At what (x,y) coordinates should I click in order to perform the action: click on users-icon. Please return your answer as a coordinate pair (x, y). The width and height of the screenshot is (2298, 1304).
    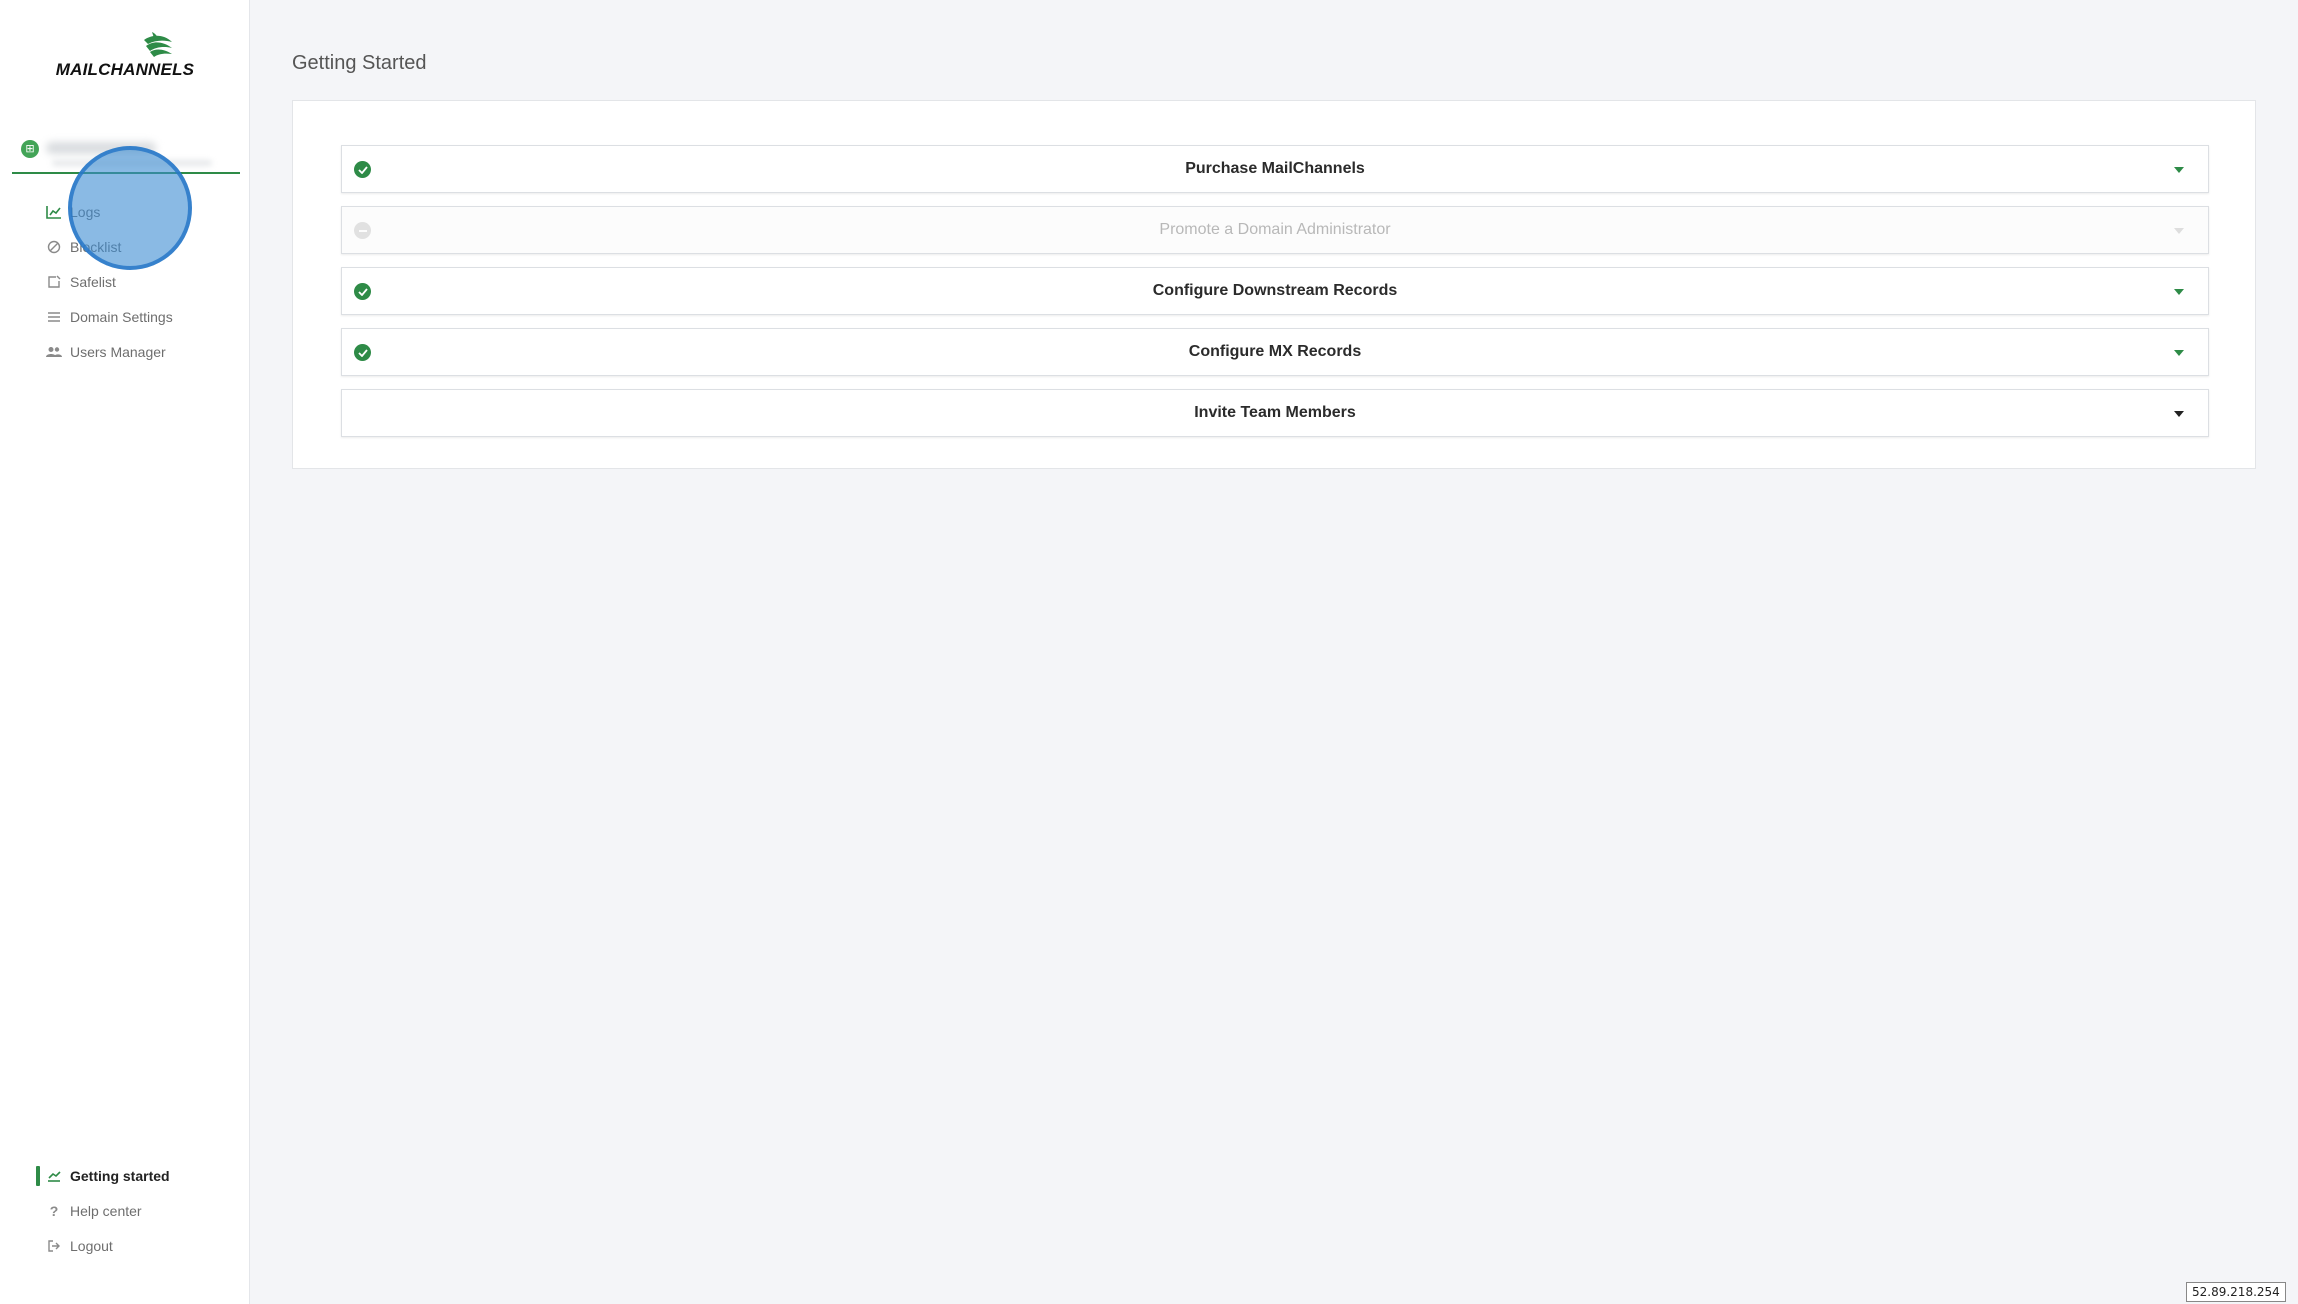
    Looking at the image, I should click on (54, 352).